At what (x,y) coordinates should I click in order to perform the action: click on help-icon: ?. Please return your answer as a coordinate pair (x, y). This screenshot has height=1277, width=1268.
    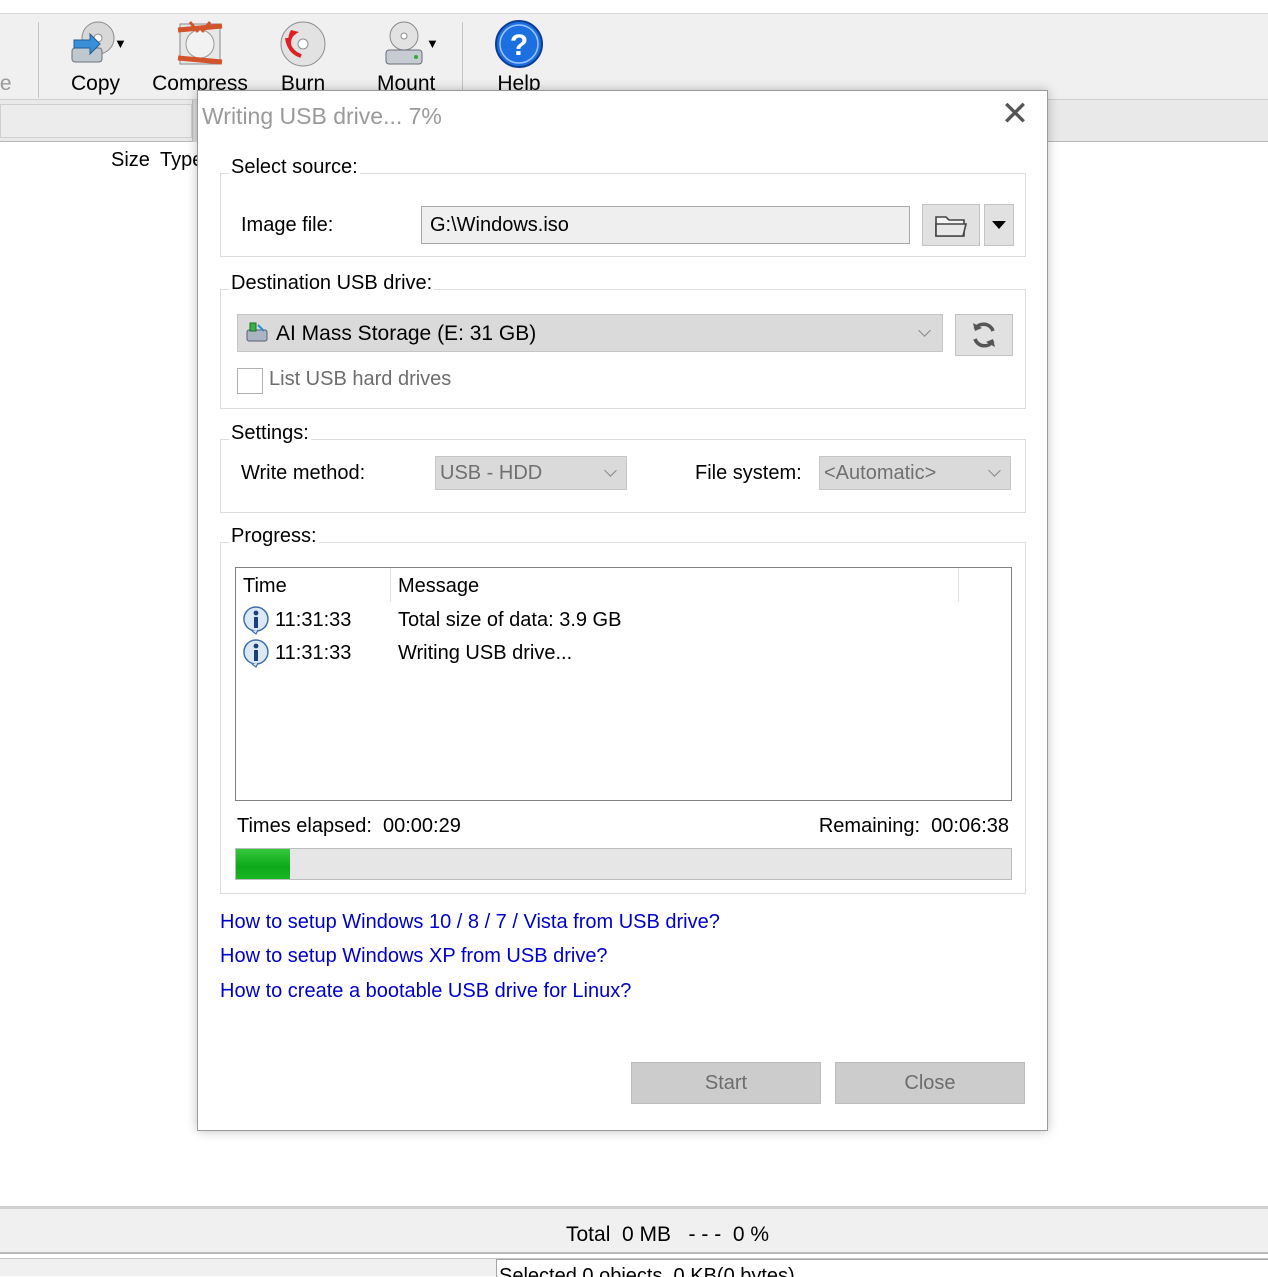
    Looking at the image, I should click on (519, 44).